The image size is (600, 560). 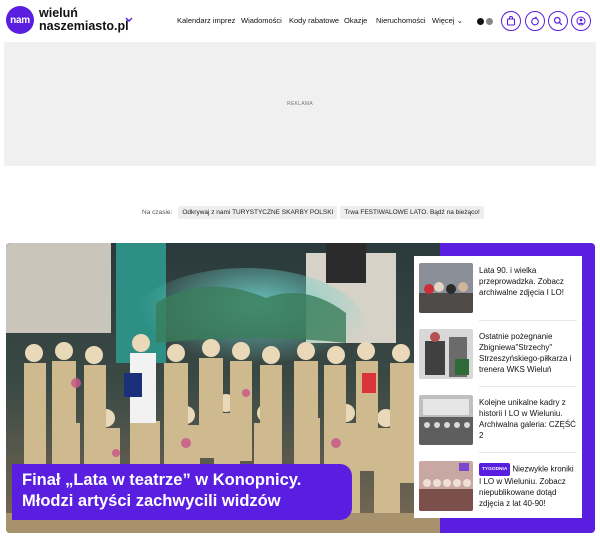 I want to click on nav-item-wiecej: Więcej ⌄, so click(x=447, y=20).